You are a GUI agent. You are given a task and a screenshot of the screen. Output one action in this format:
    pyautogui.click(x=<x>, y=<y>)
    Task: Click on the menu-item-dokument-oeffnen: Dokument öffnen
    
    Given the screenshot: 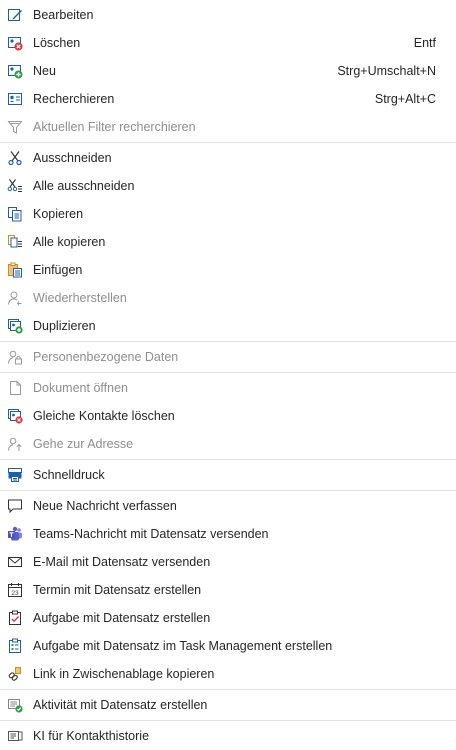 What is the action you would take?
    pyautogui.click(x=228, y=388)
    